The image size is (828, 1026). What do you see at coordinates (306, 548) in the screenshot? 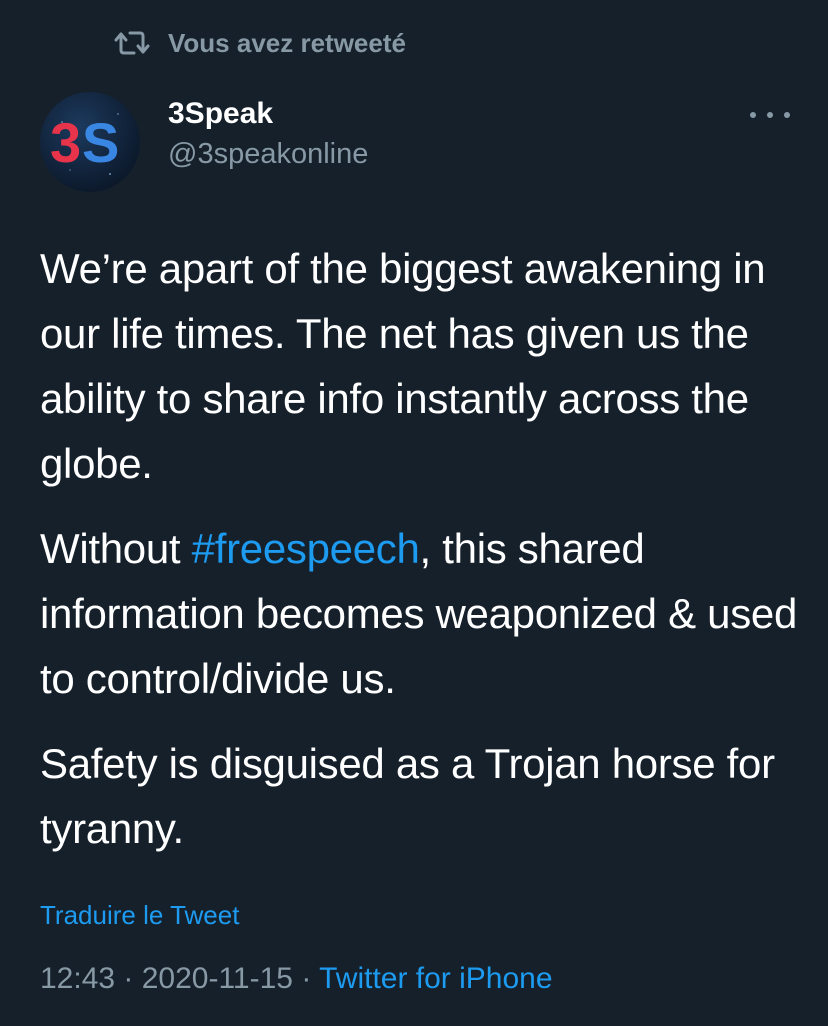
I see `hashtag-link: #freespeech` at bounding box center [306, 548].